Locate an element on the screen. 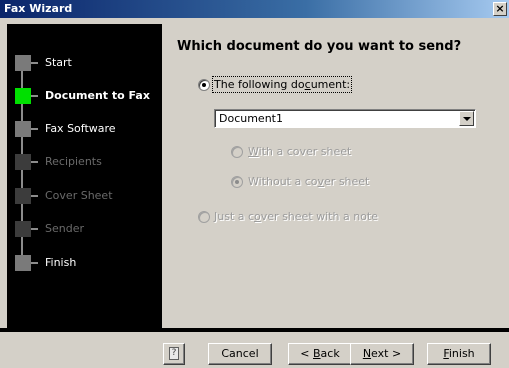 The height and width of the screenshot is (368, 509). next-button: Next > is located at coordinates (382, 354).